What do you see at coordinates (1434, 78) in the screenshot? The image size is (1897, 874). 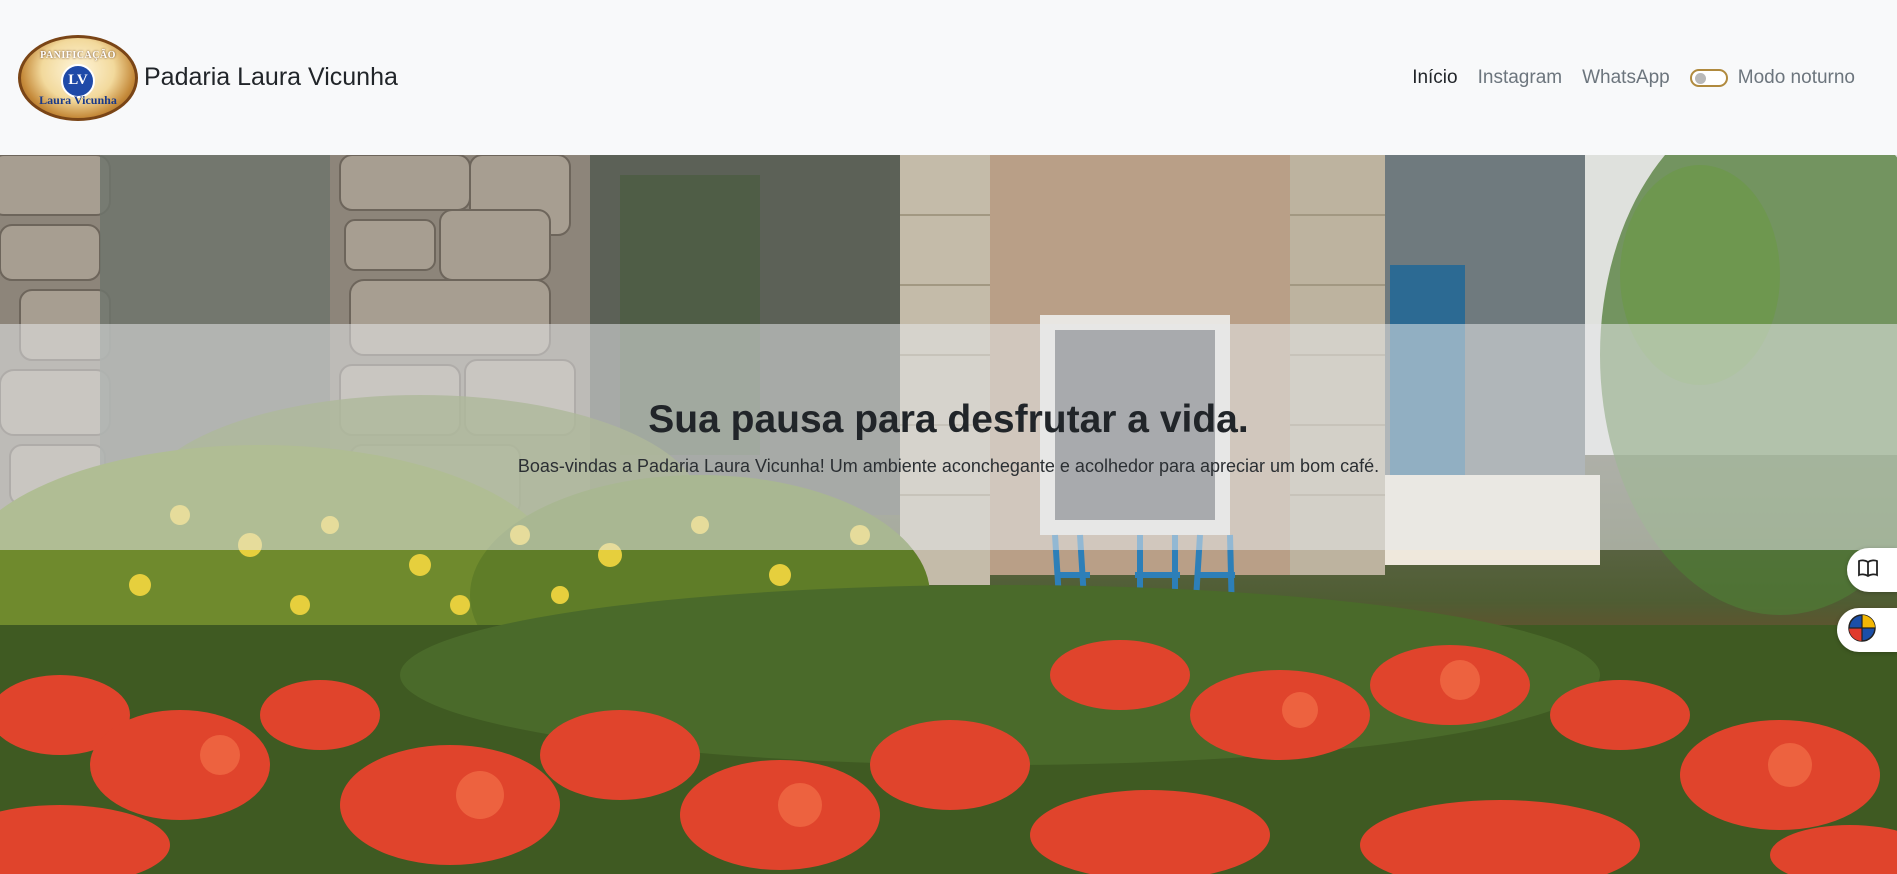 I see `nav-link-inicio: Início` at bounding box center [1434, 78].